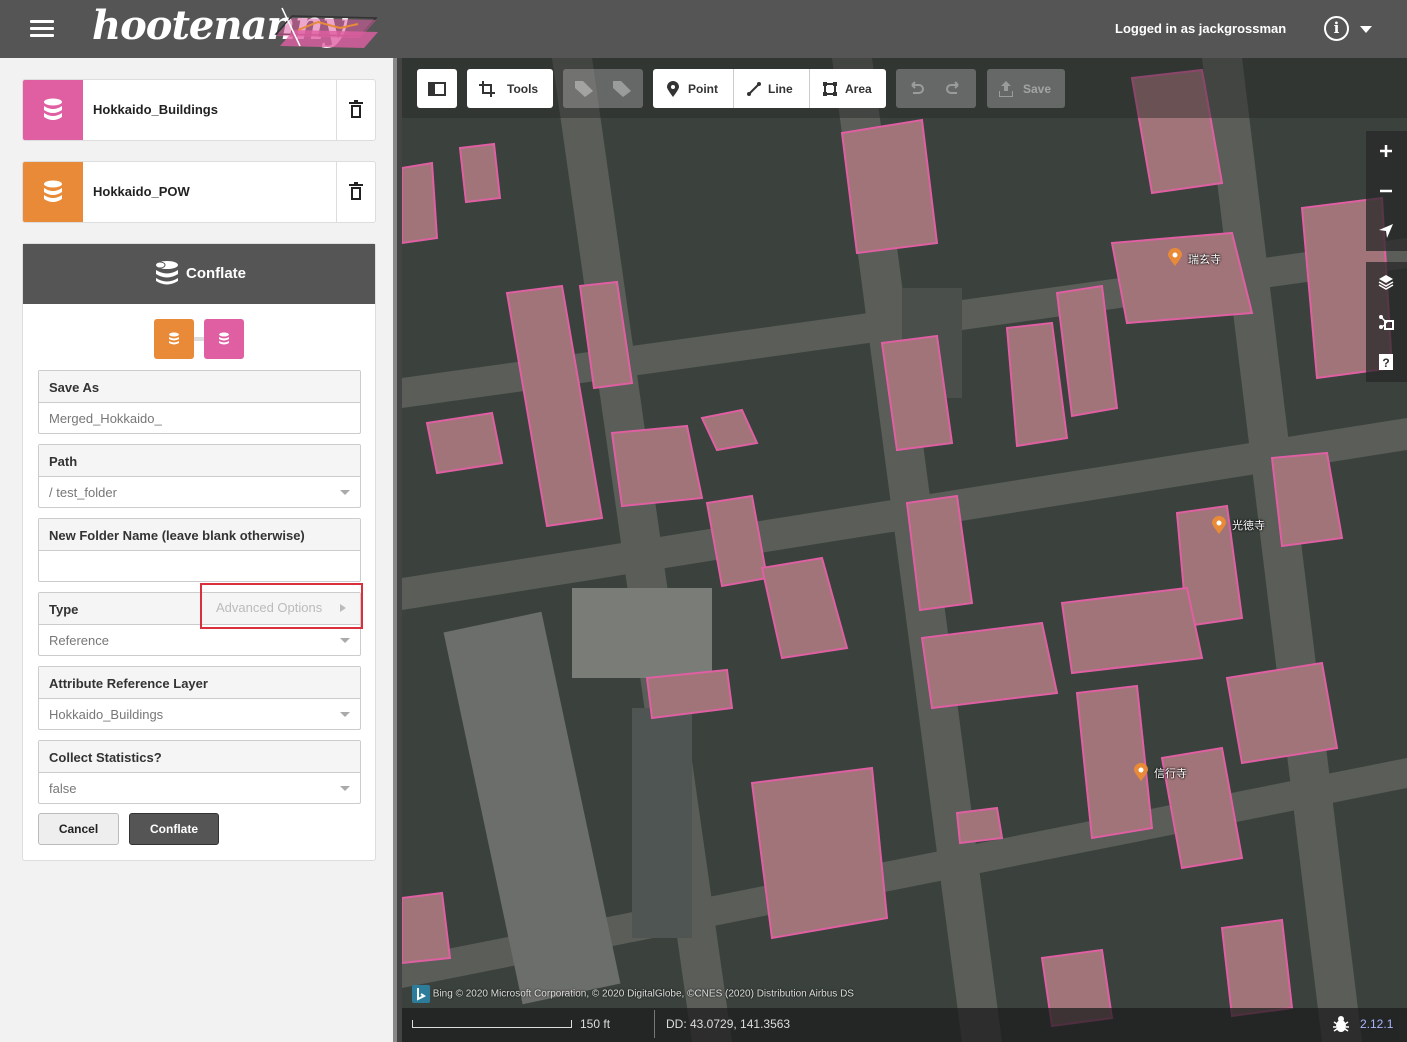  What do you see at coordinates (584, 89) in the screenshot?
I see `tag-icon` at bounding box center [584, 89].